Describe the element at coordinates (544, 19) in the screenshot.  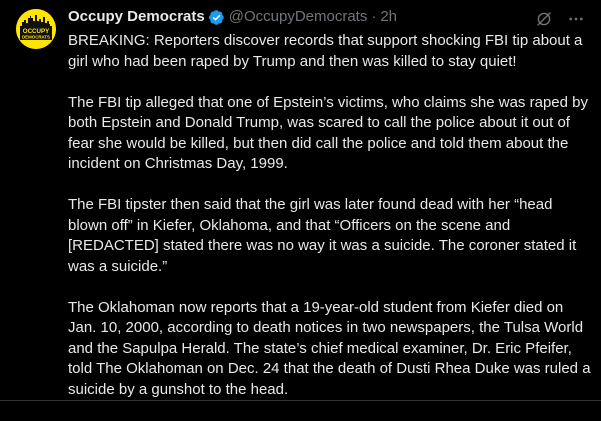
I see `grok-slash-icon` at that location.